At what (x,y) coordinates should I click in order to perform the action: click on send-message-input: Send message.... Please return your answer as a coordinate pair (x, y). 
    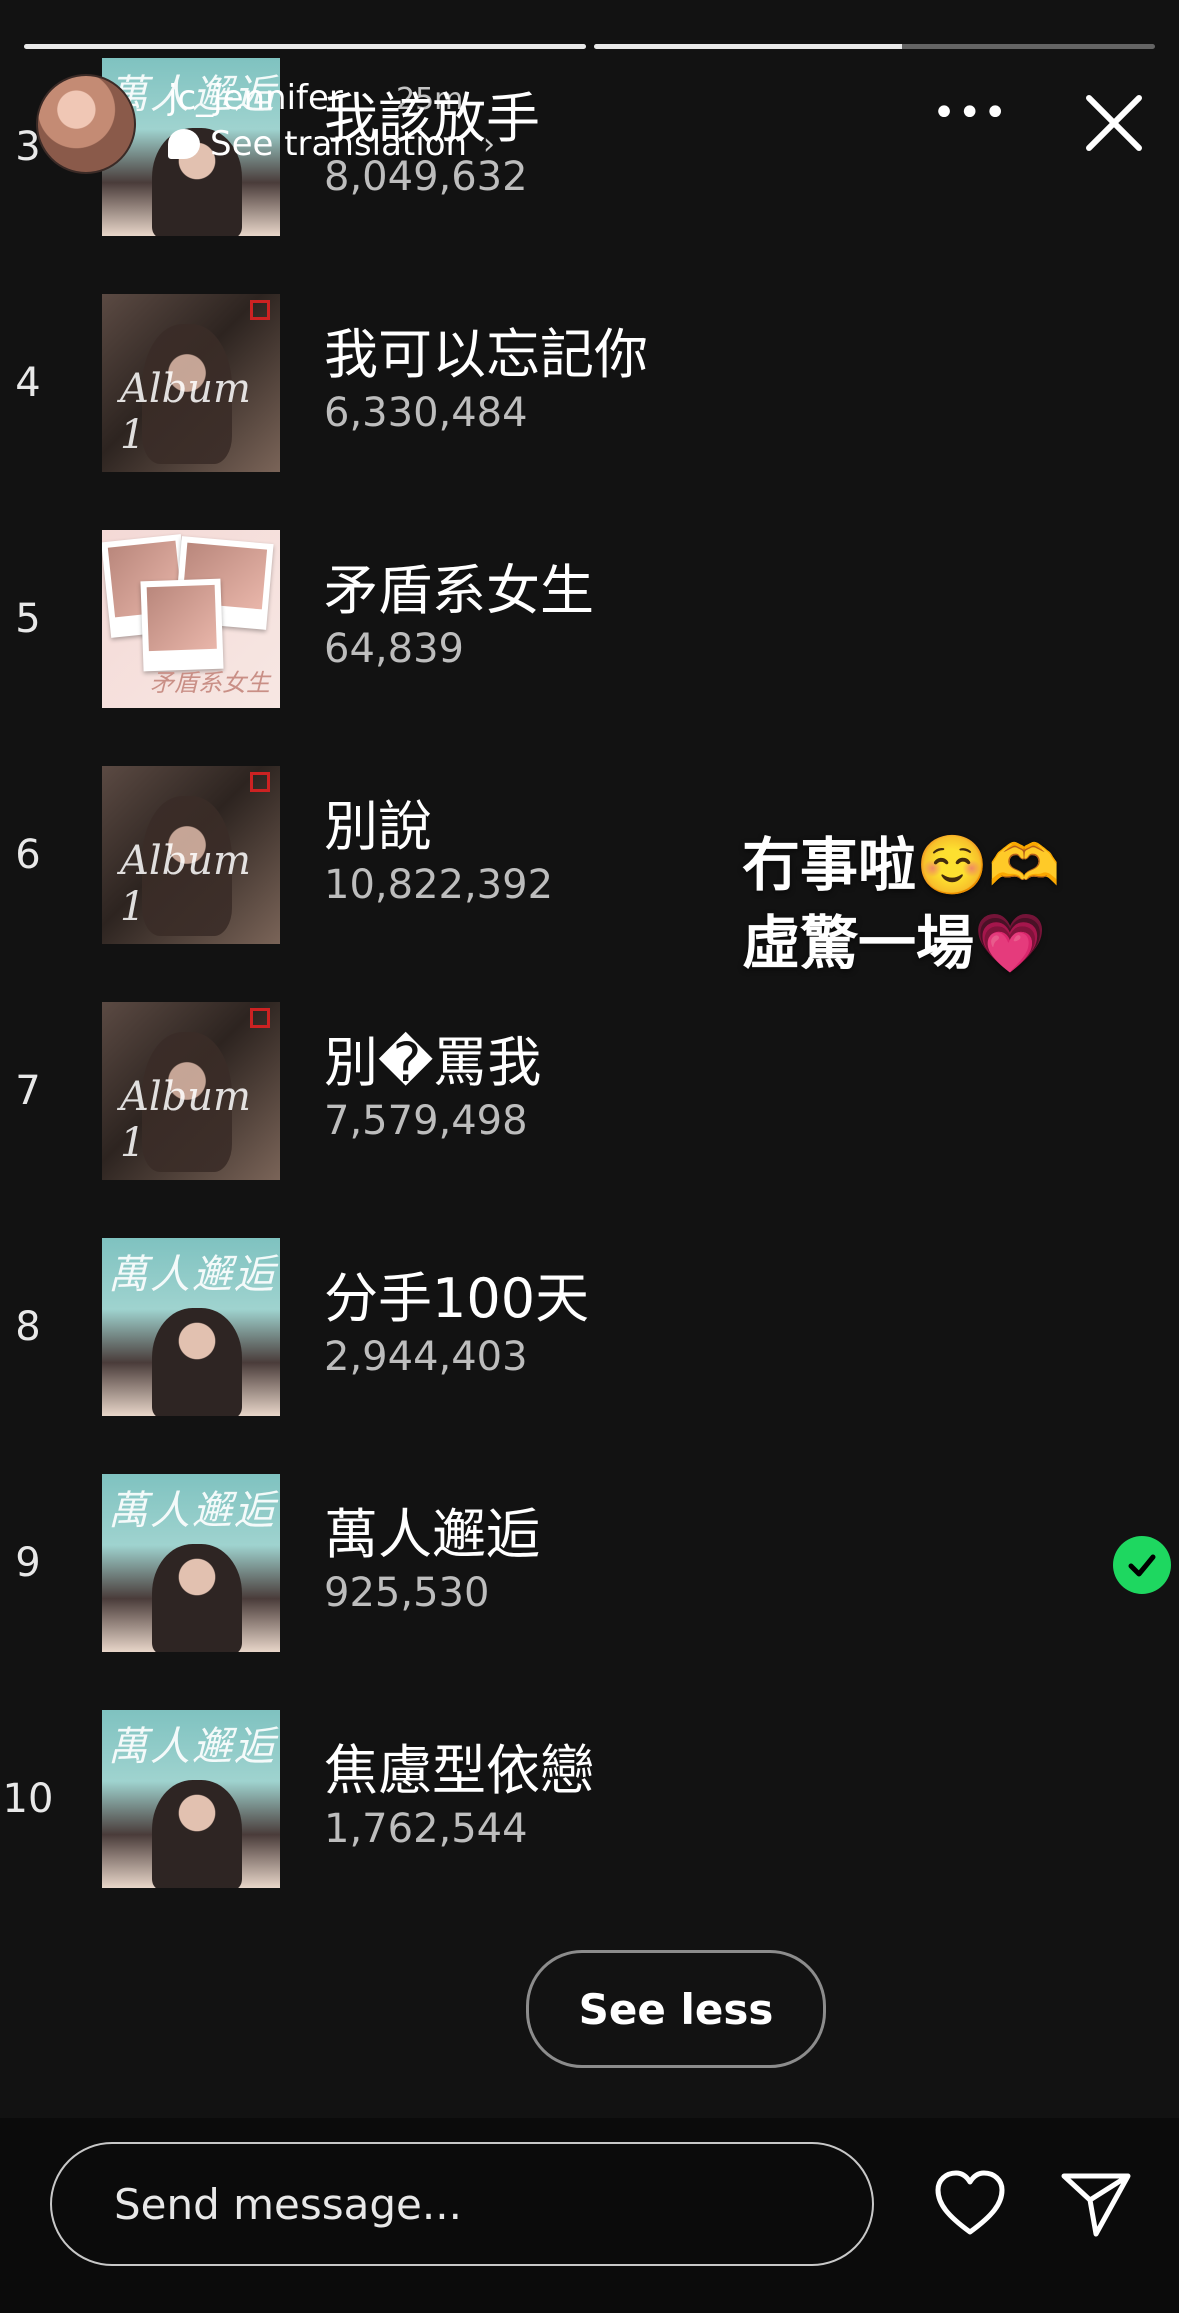
    Looking at the image, I should click on (462, 2204).